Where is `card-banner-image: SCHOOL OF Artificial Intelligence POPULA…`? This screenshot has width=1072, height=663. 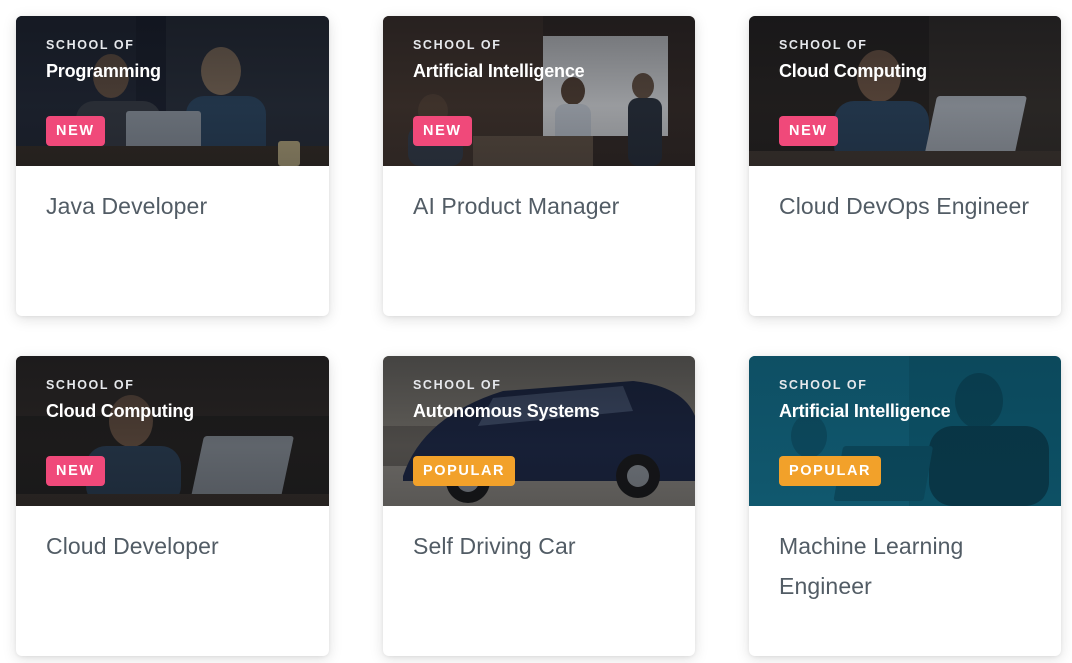 card-banner-image: SCHOOL OF Artificial Intelligence POPULA… is located at coordinates (905, 431).